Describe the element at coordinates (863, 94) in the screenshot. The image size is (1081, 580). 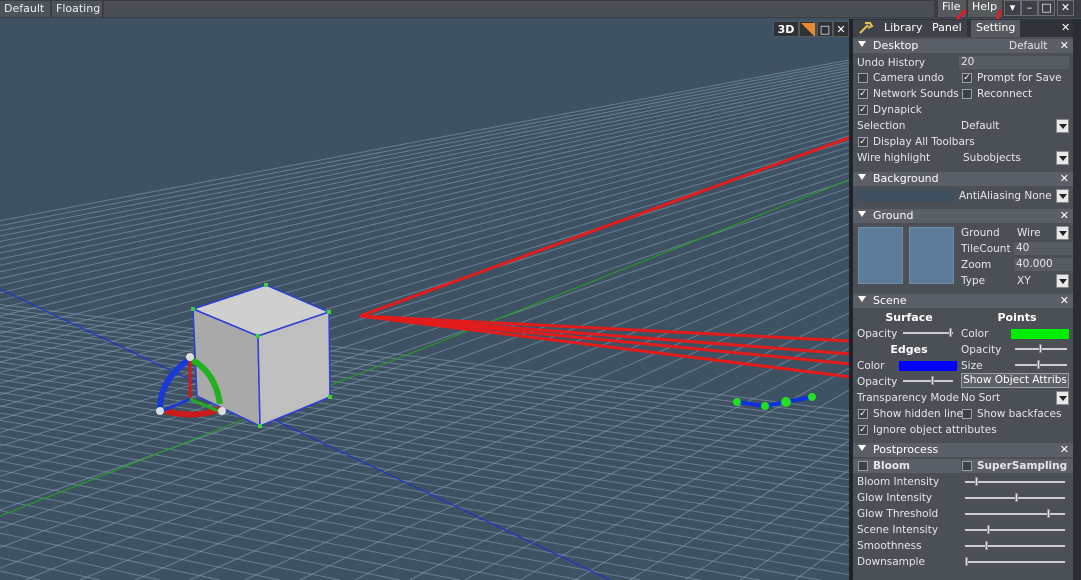
I see `network-sounds-checkbox: ✓` at that location.